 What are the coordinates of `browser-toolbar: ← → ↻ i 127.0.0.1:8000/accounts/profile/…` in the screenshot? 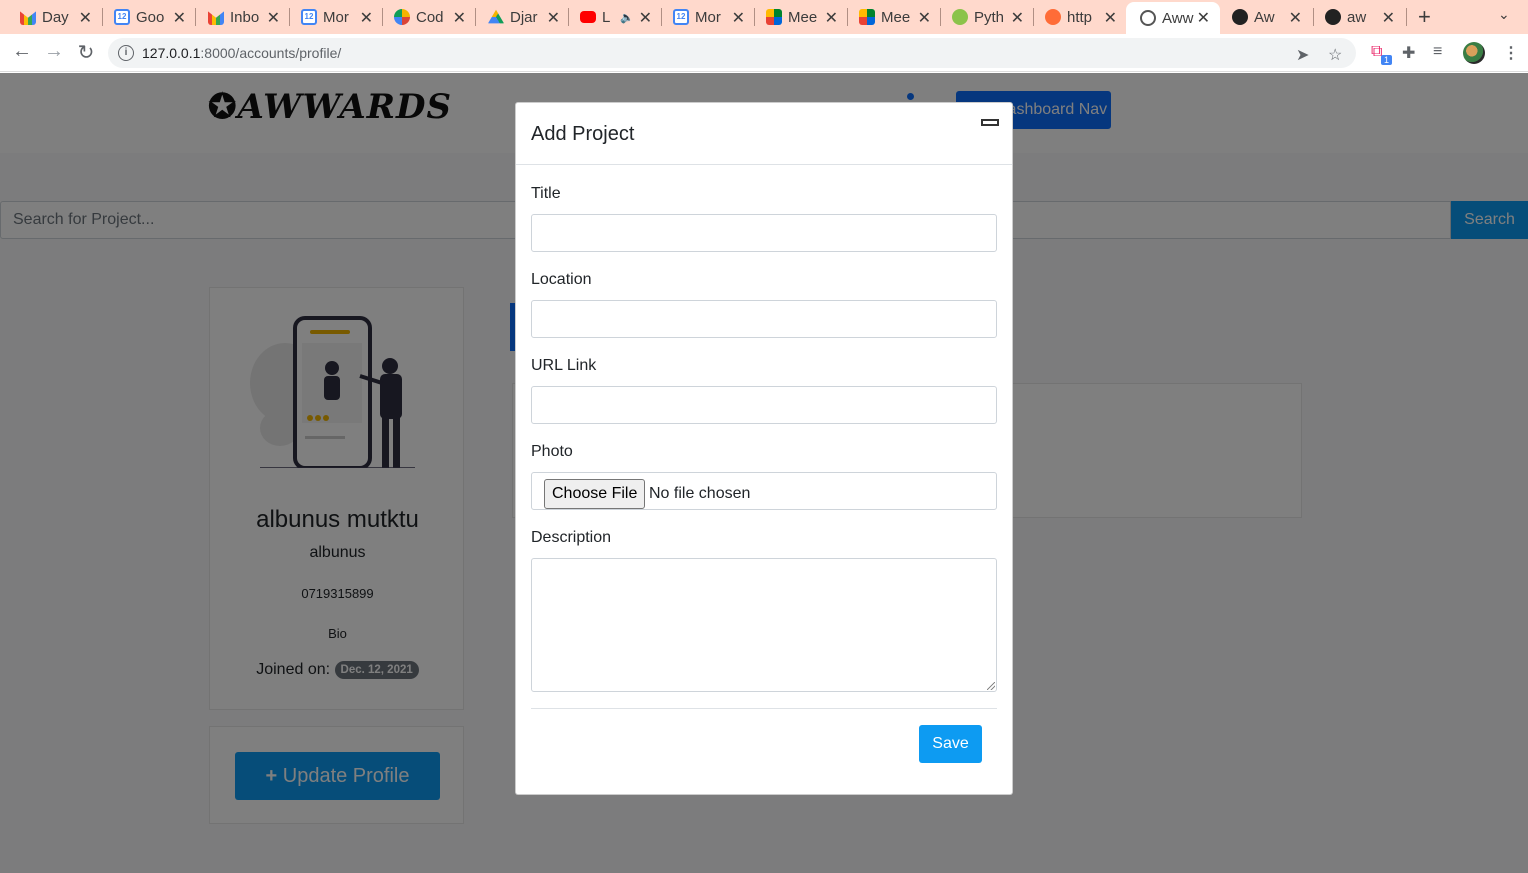 It's located at (764, 53).